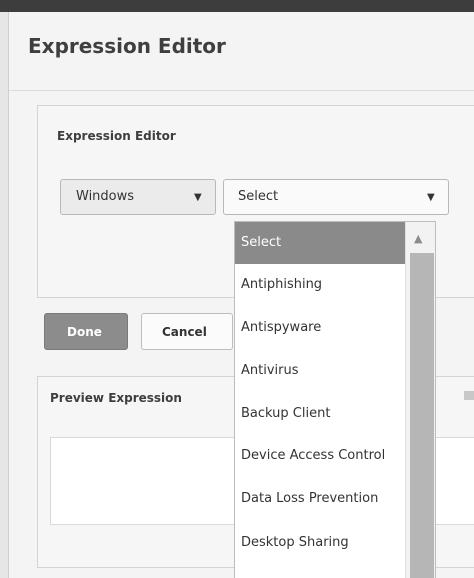 This screenshot has height=578, width=474. Describe the element at coordinates (336, 197) in the screenshot. I see `category-select: Select ▼` at that location.